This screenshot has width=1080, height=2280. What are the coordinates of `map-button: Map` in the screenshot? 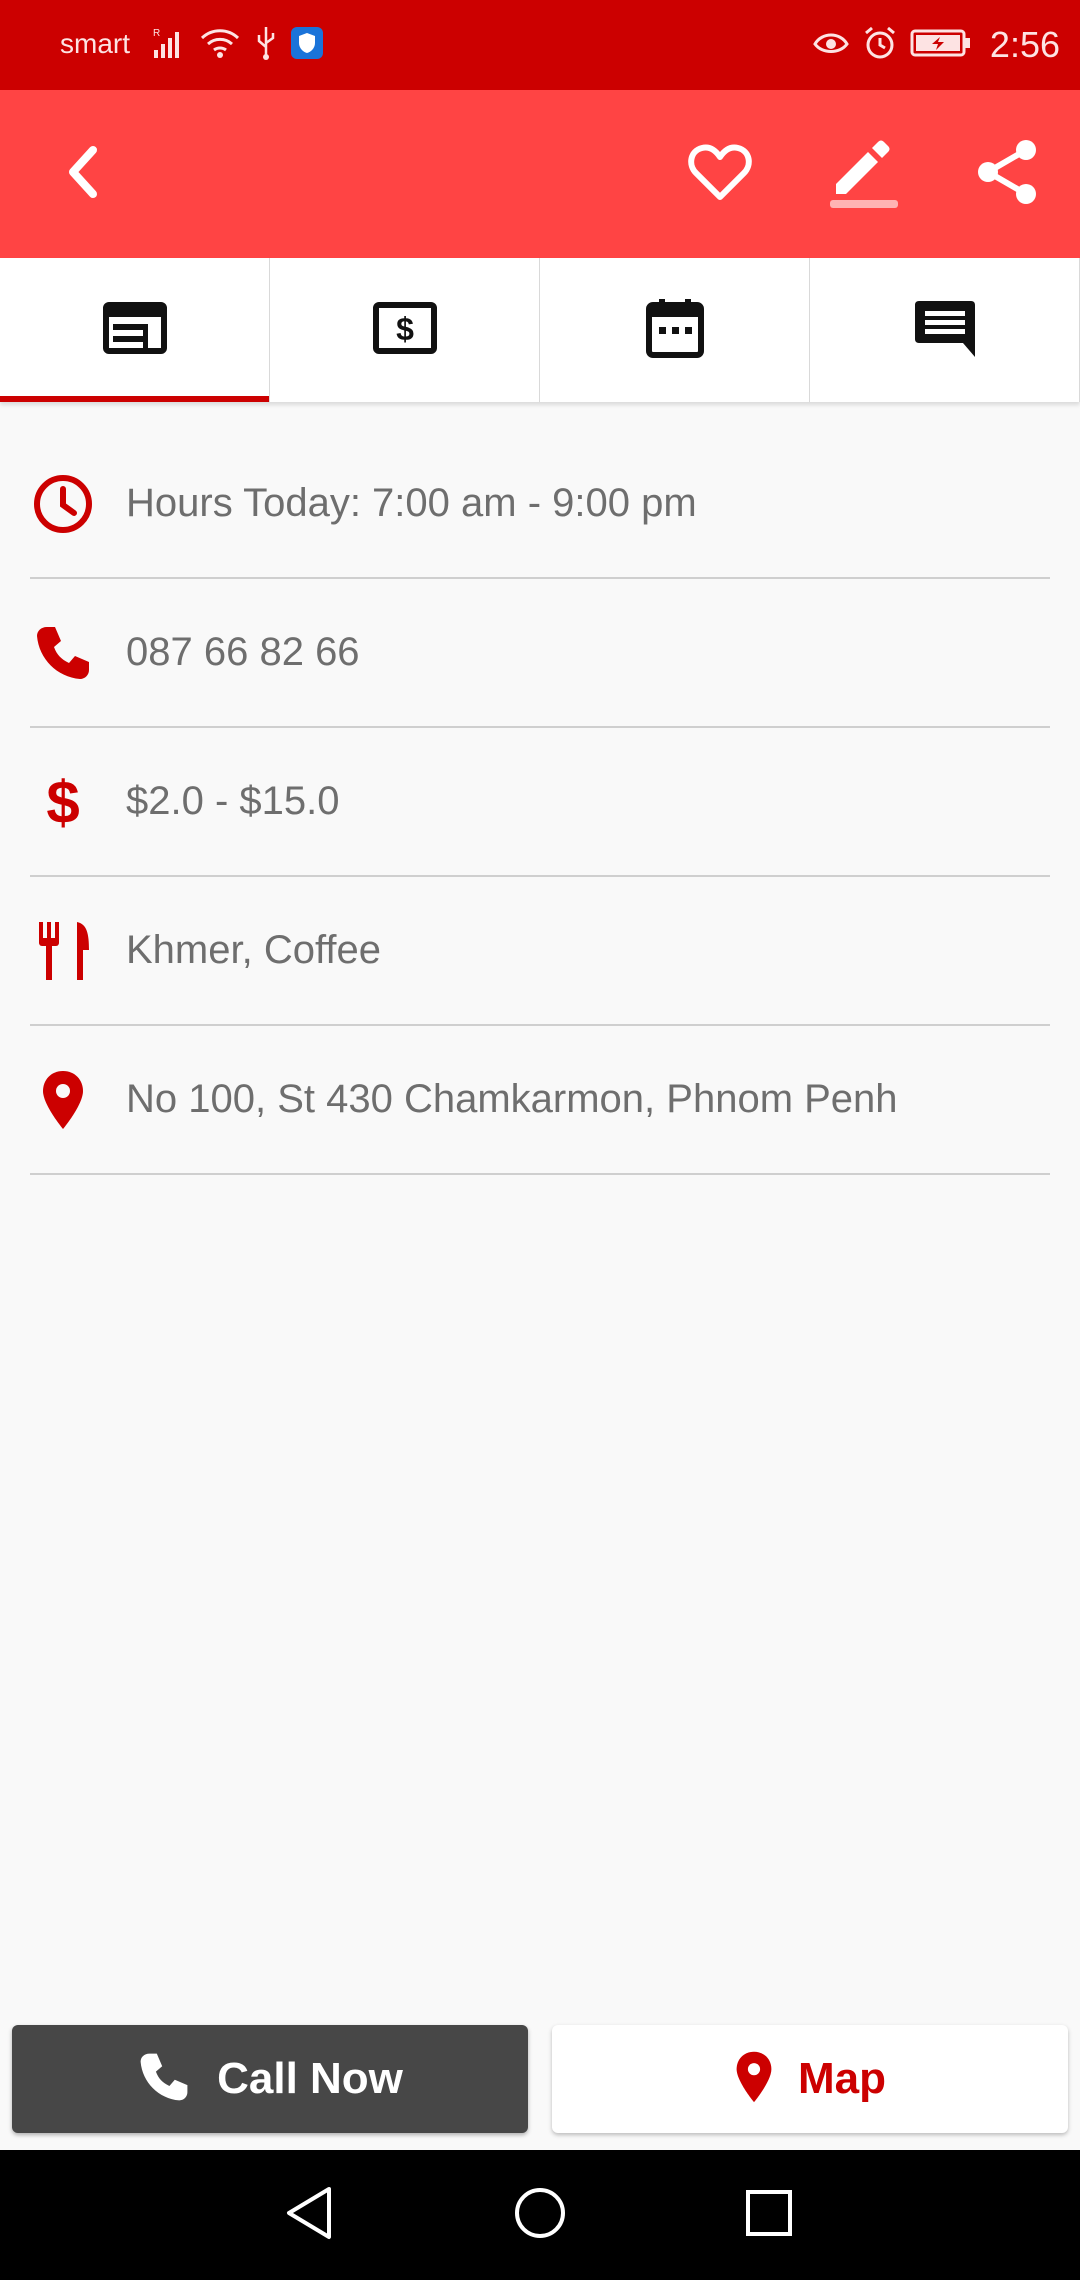 It's located at (810, 2079).